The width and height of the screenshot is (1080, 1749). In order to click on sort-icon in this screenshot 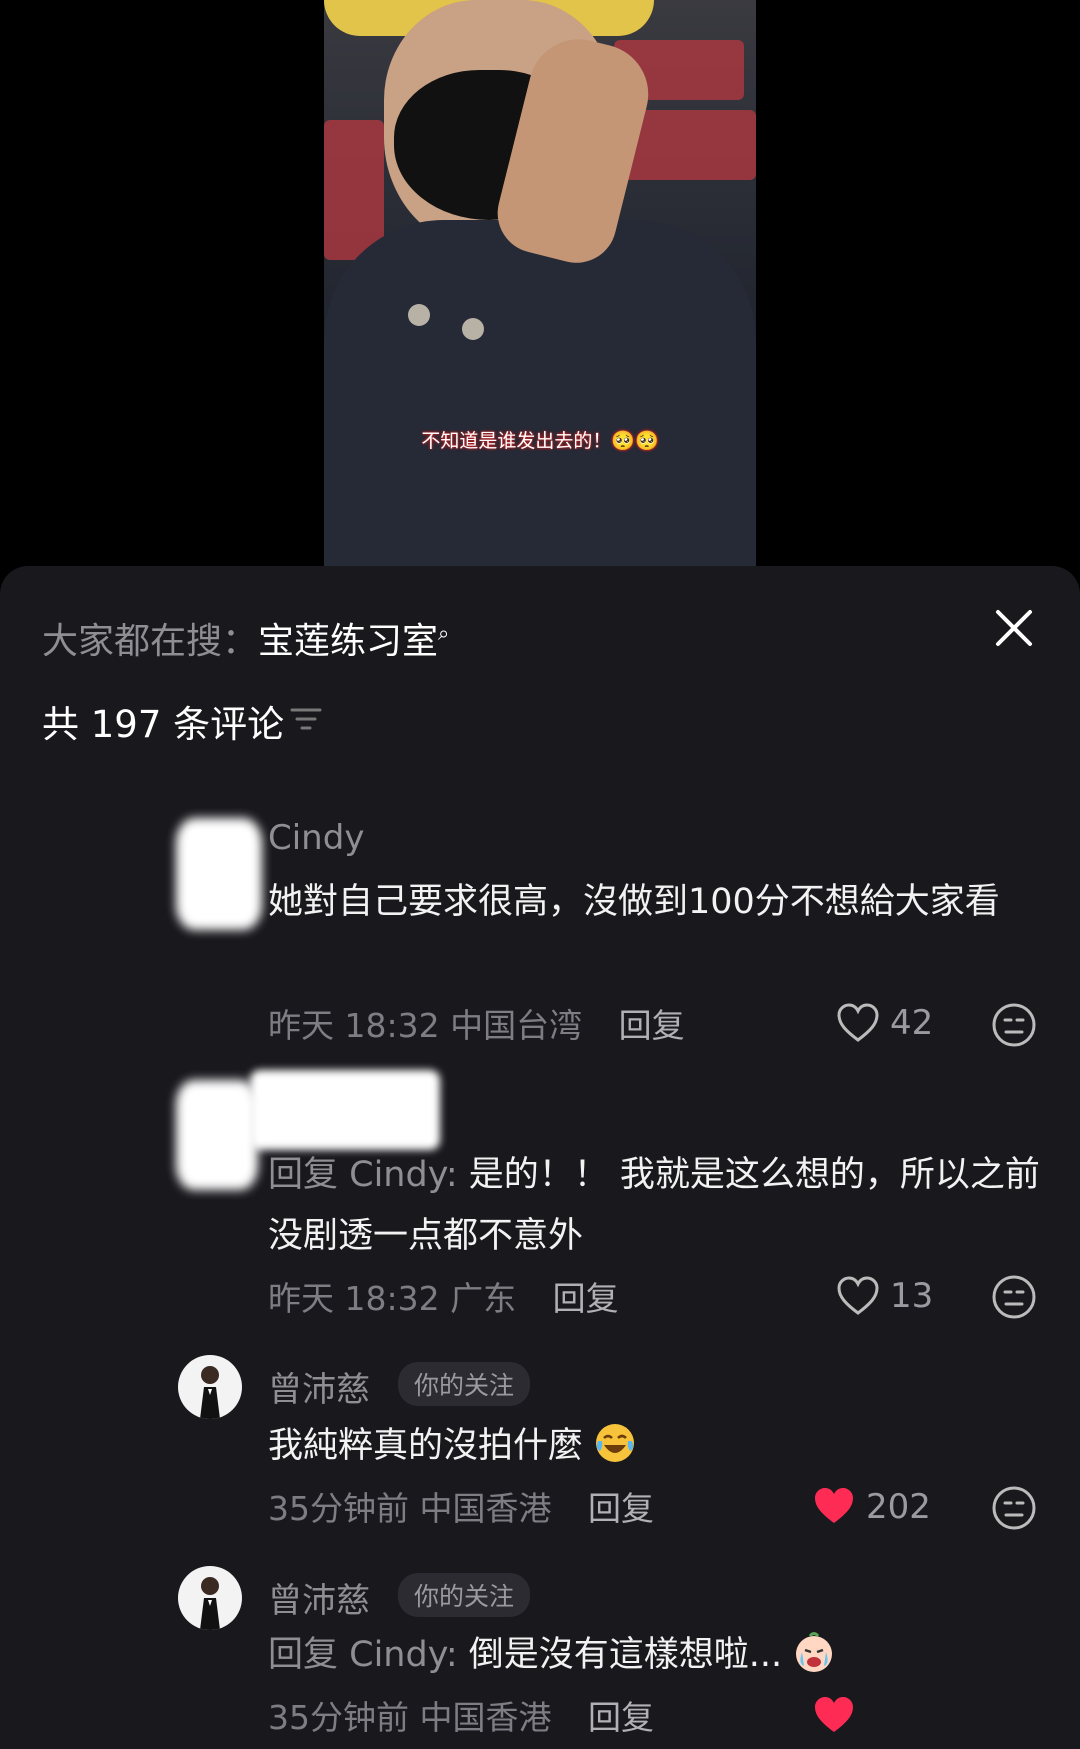, I will do `click(306, 719)`.